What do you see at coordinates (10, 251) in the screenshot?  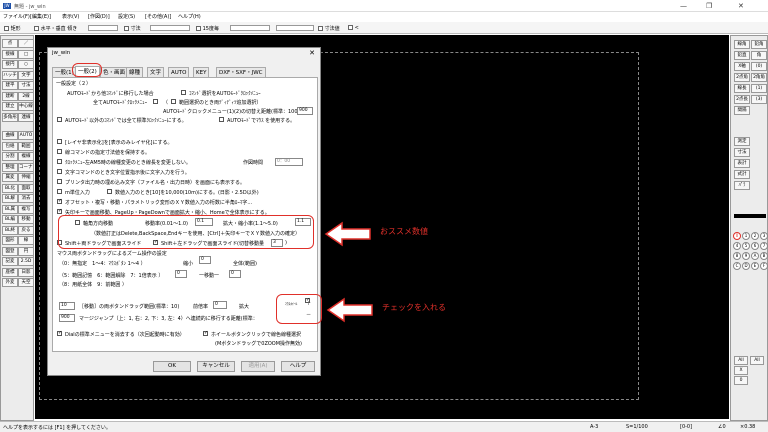 I see `left-tool-19: 図登` at bounding box center [10, 251].